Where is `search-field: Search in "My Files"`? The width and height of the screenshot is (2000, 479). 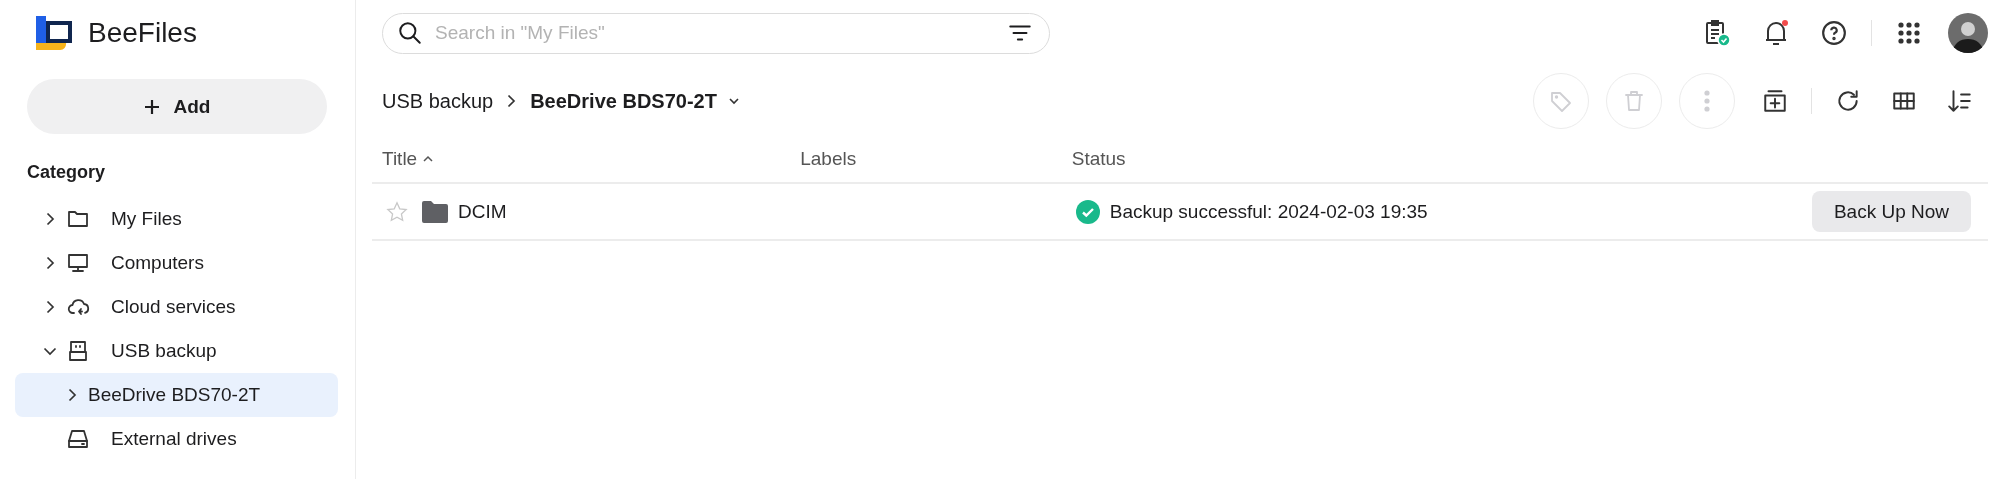 search-field: Search in "My Files" is located at coordinates (715, 33).